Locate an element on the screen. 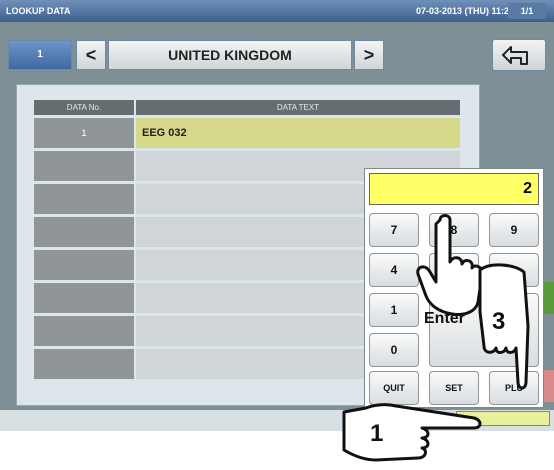  callout-3: 3 is located at coordinates (499, 321).